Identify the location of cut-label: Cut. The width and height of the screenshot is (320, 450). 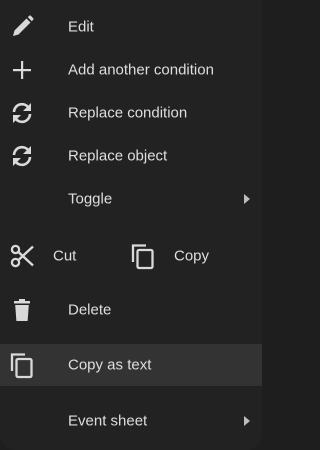
(65, 256).